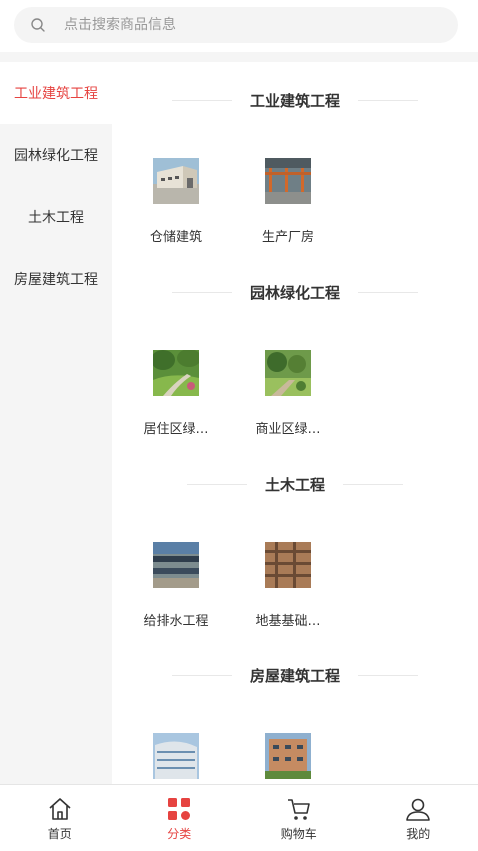 The width and height of the screenshot is (478, 851). What do you see at coordinates (288, 565) in the screenshot?
I see `foundation-image` at bounding box center [288, 565].